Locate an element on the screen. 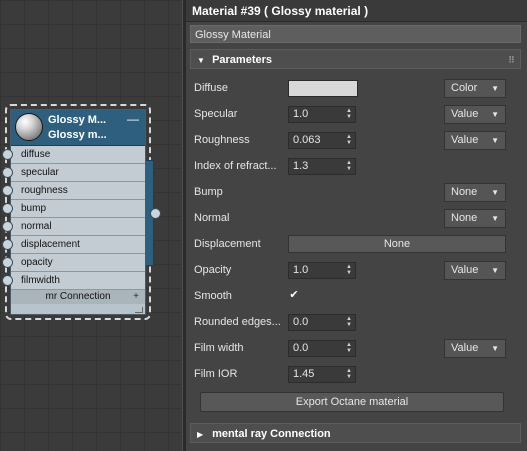  port-label: filmwidth is located at coordinates (40, 280).